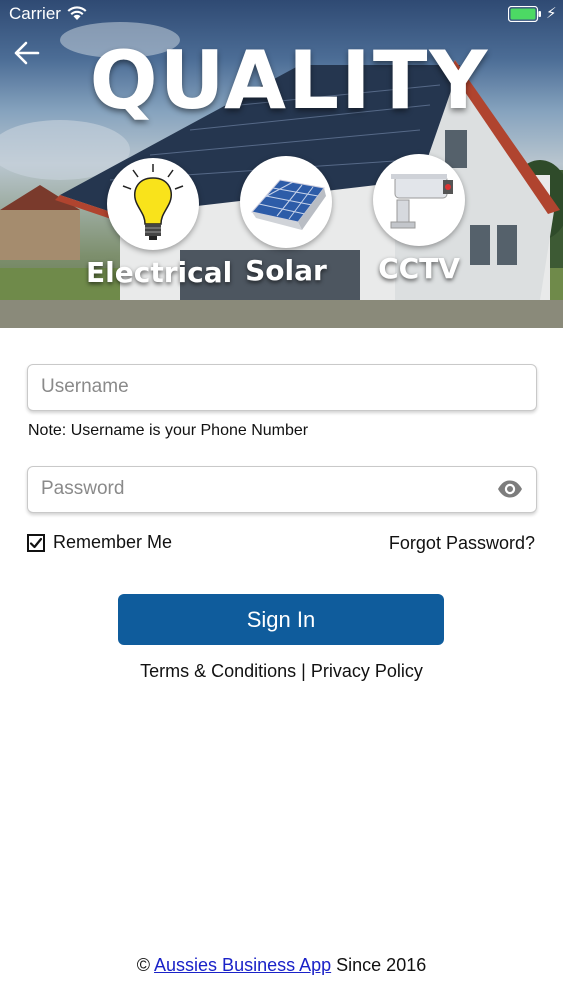 The height and width of the screenshot is (1000, 563). What do you see at coordinates (551, 13) in the screenshot?
I see `charging-bolt-icon: ⚡` at bounding box center [551, 13].